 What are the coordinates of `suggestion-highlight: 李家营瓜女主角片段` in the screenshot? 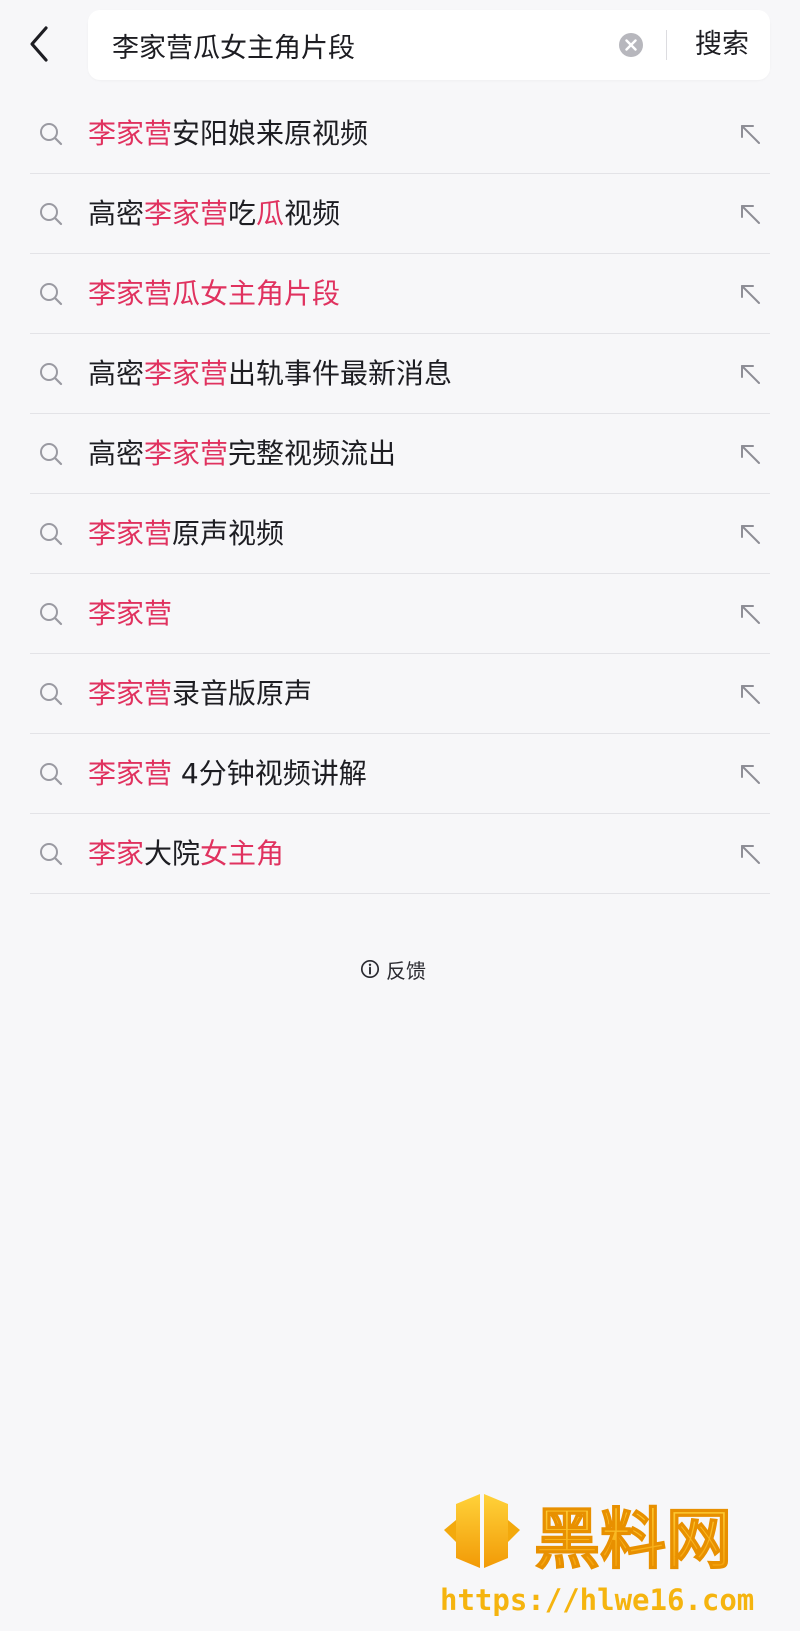 It's located at (214, 293).